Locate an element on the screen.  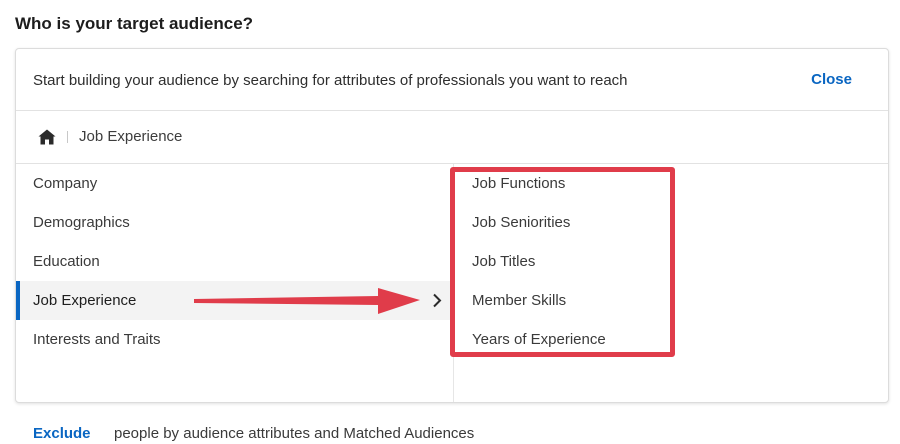
subcategory-item-years-of-experience: Years of Experience is located at coordinates (539, 339).